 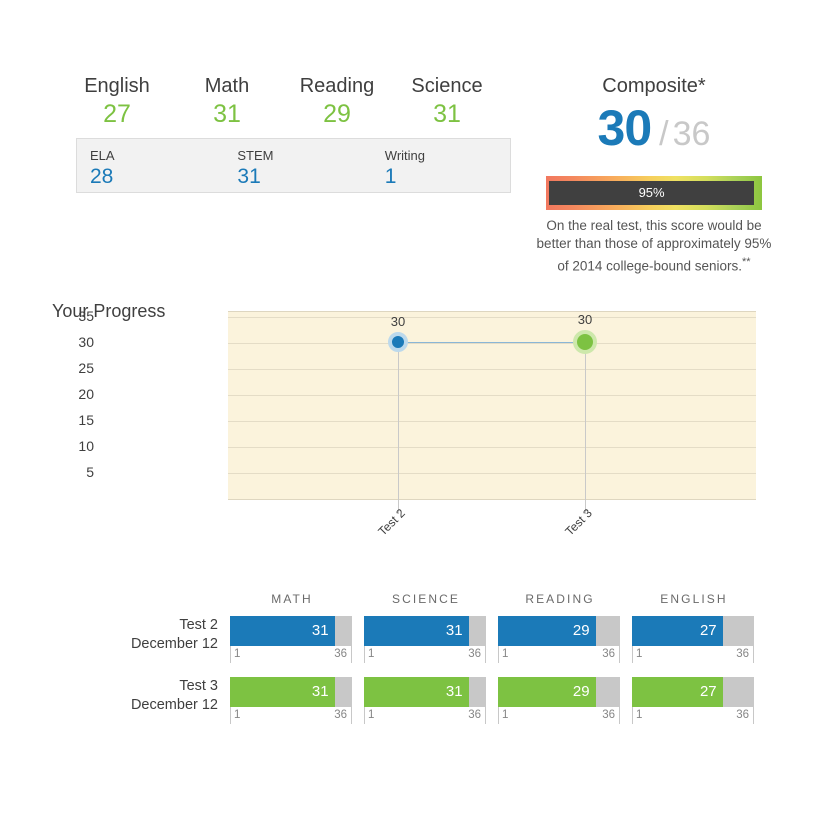 I want to click on subject-score-reading: Reading 29, so click(x=337, y=101).